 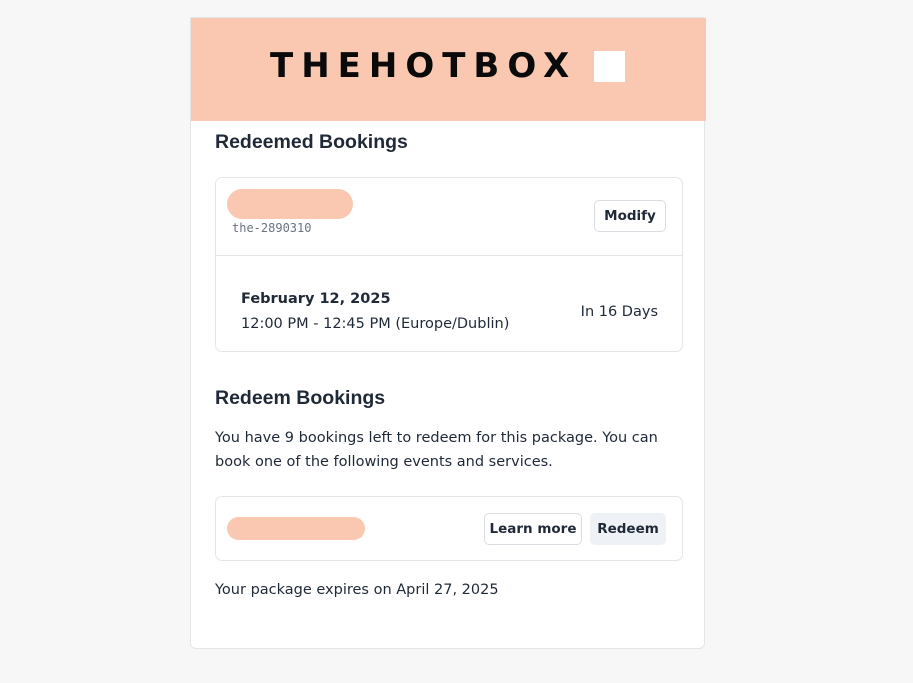 I want to click on modify-button: Modify, so click(x=630, y=216).